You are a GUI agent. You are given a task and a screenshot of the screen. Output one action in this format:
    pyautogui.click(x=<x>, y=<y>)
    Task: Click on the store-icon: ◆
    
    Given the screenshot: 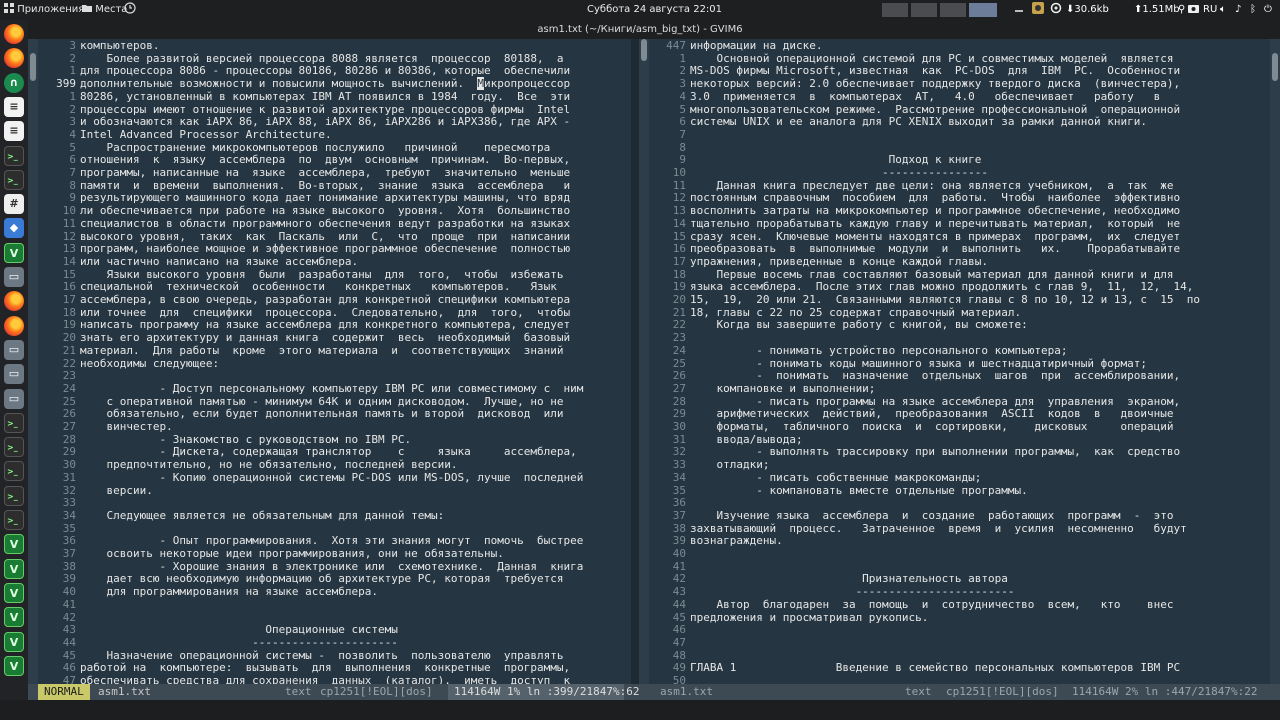 What is the action you would take?
    pyautogui.click(x=14, y=228)
    